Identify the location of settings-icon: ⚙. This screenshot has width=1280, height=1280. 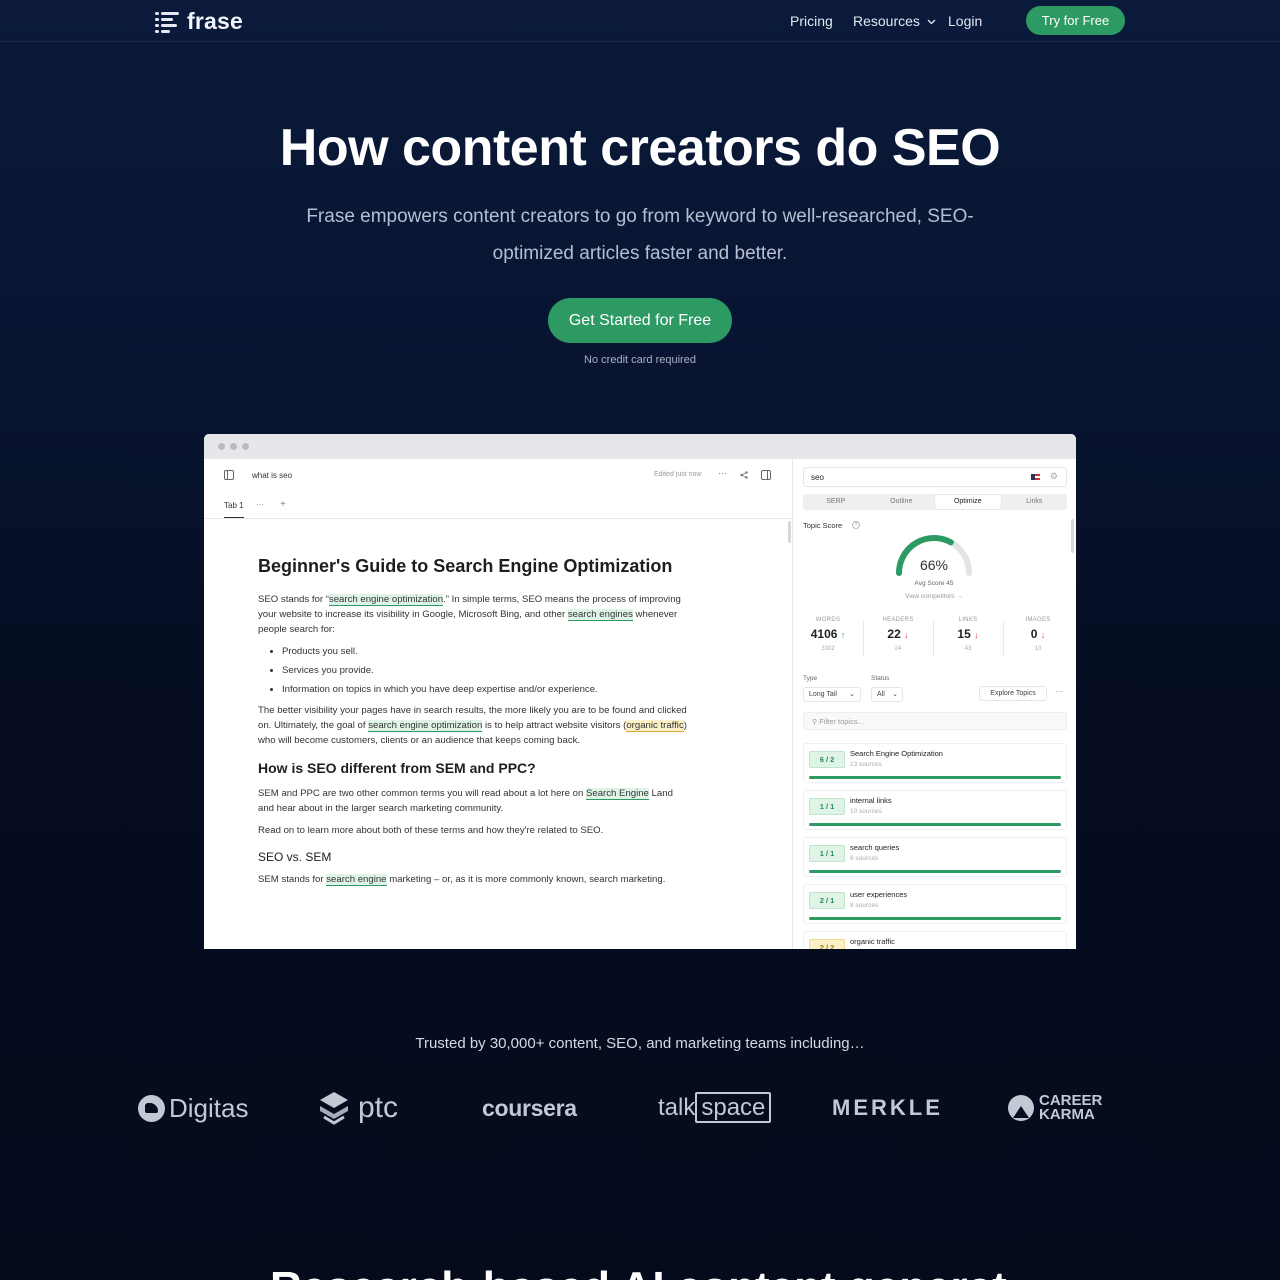
(1054, 476).